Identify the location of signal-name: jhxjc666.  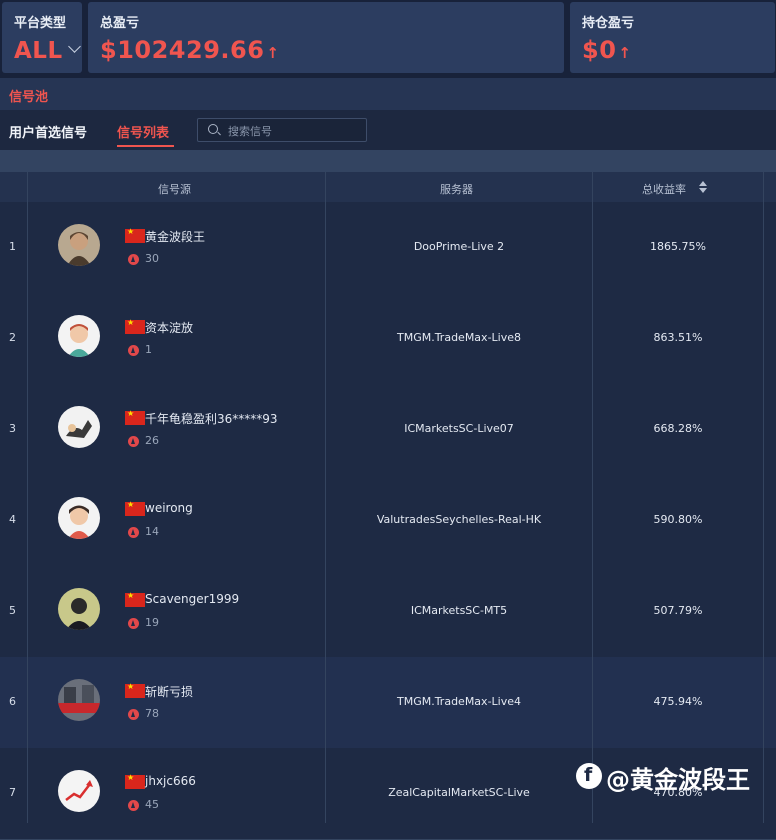
(170, 781).